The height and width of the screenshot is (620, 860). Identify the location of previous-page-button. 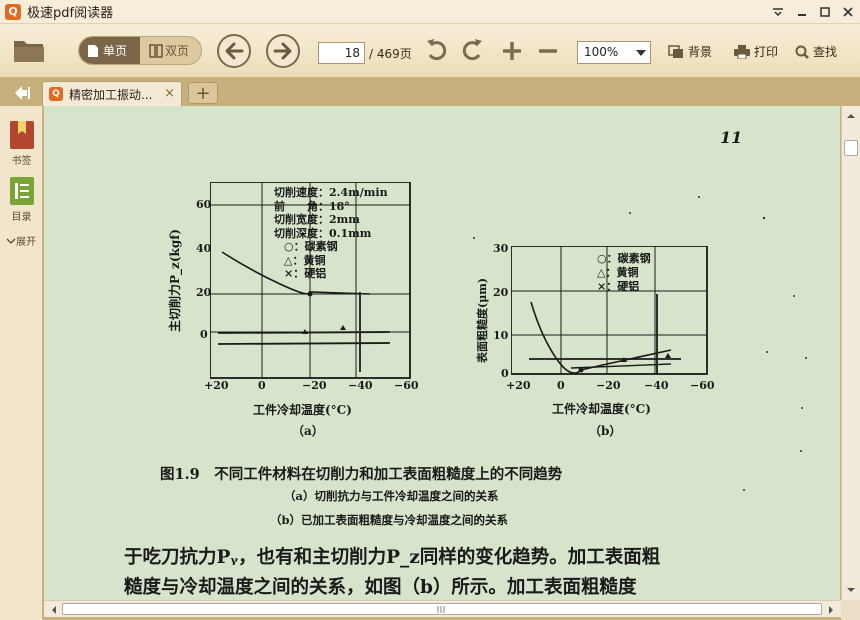
(234, 51).